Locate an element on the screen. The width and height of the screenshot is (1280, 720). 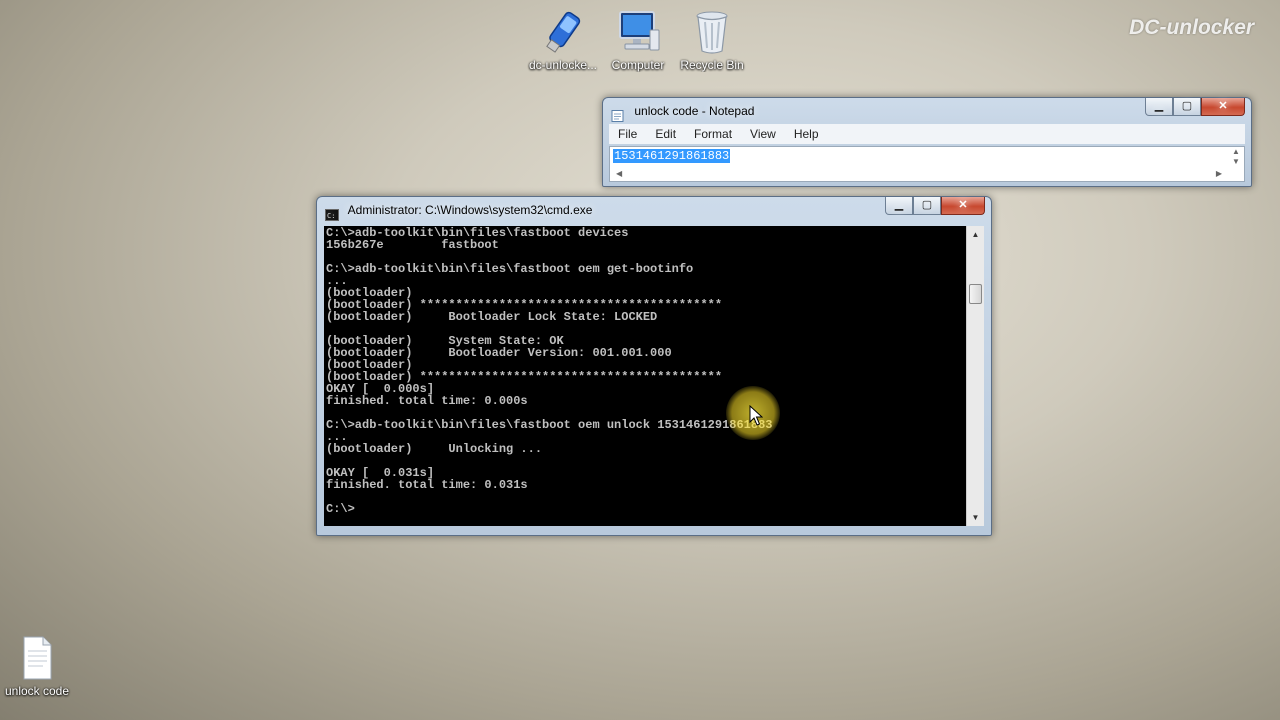
selected-unlock-code: 1531461291861883 is located at coordinates (672, 156).